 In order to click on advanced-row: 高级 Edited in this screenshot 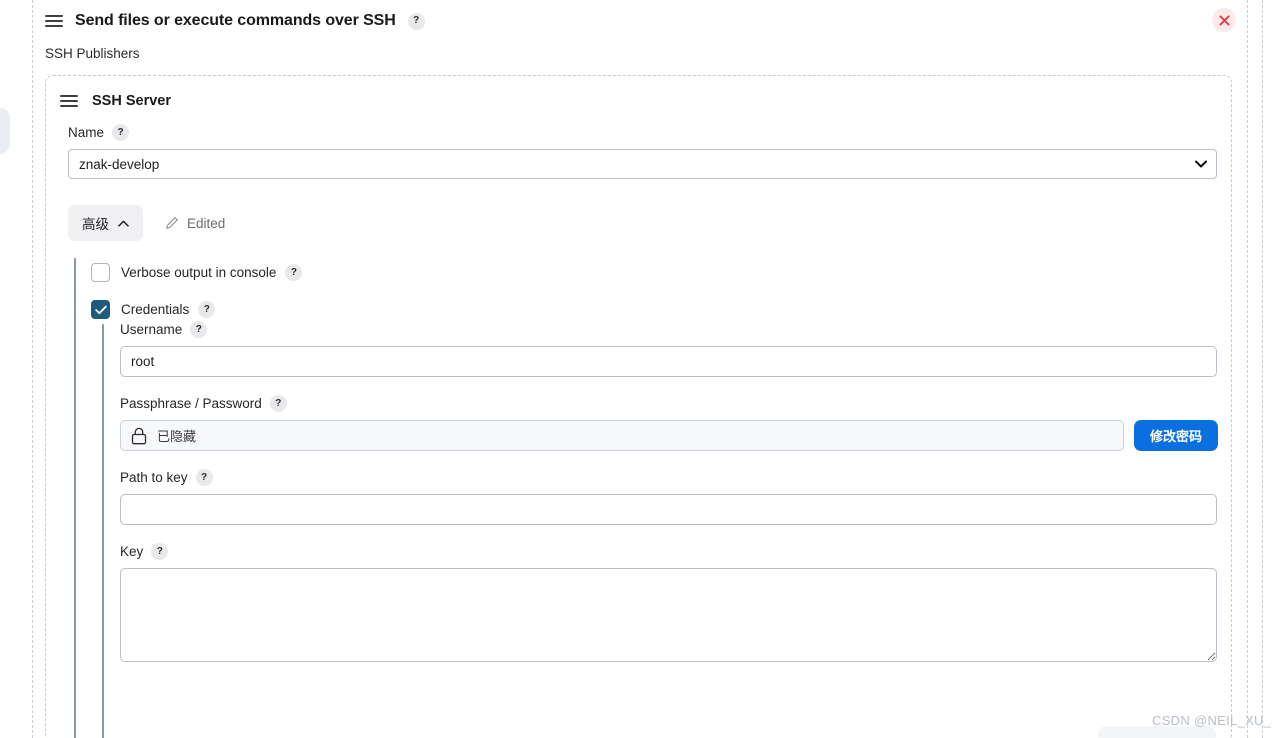, I will do `click(638, 210)`.